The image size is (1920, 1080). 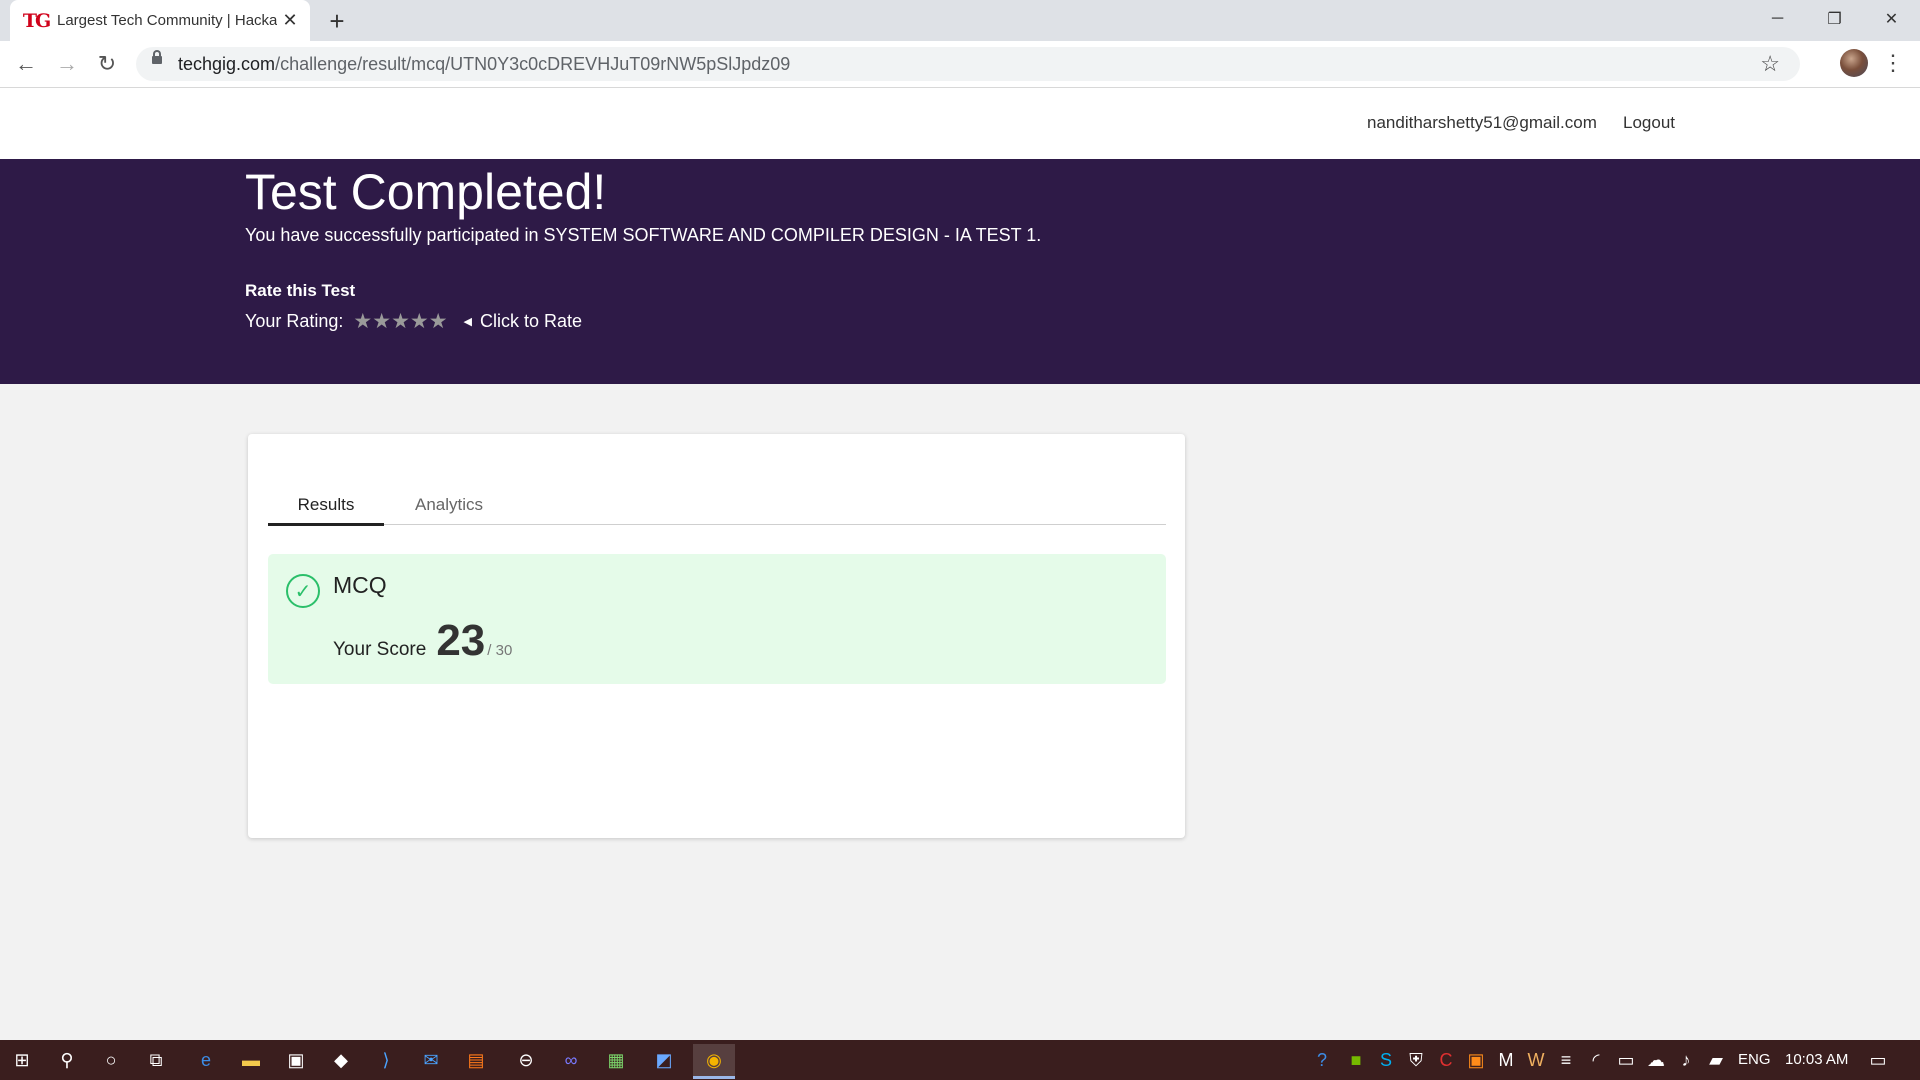 I want to click on score-value: 23, so click(x=461, y=640).